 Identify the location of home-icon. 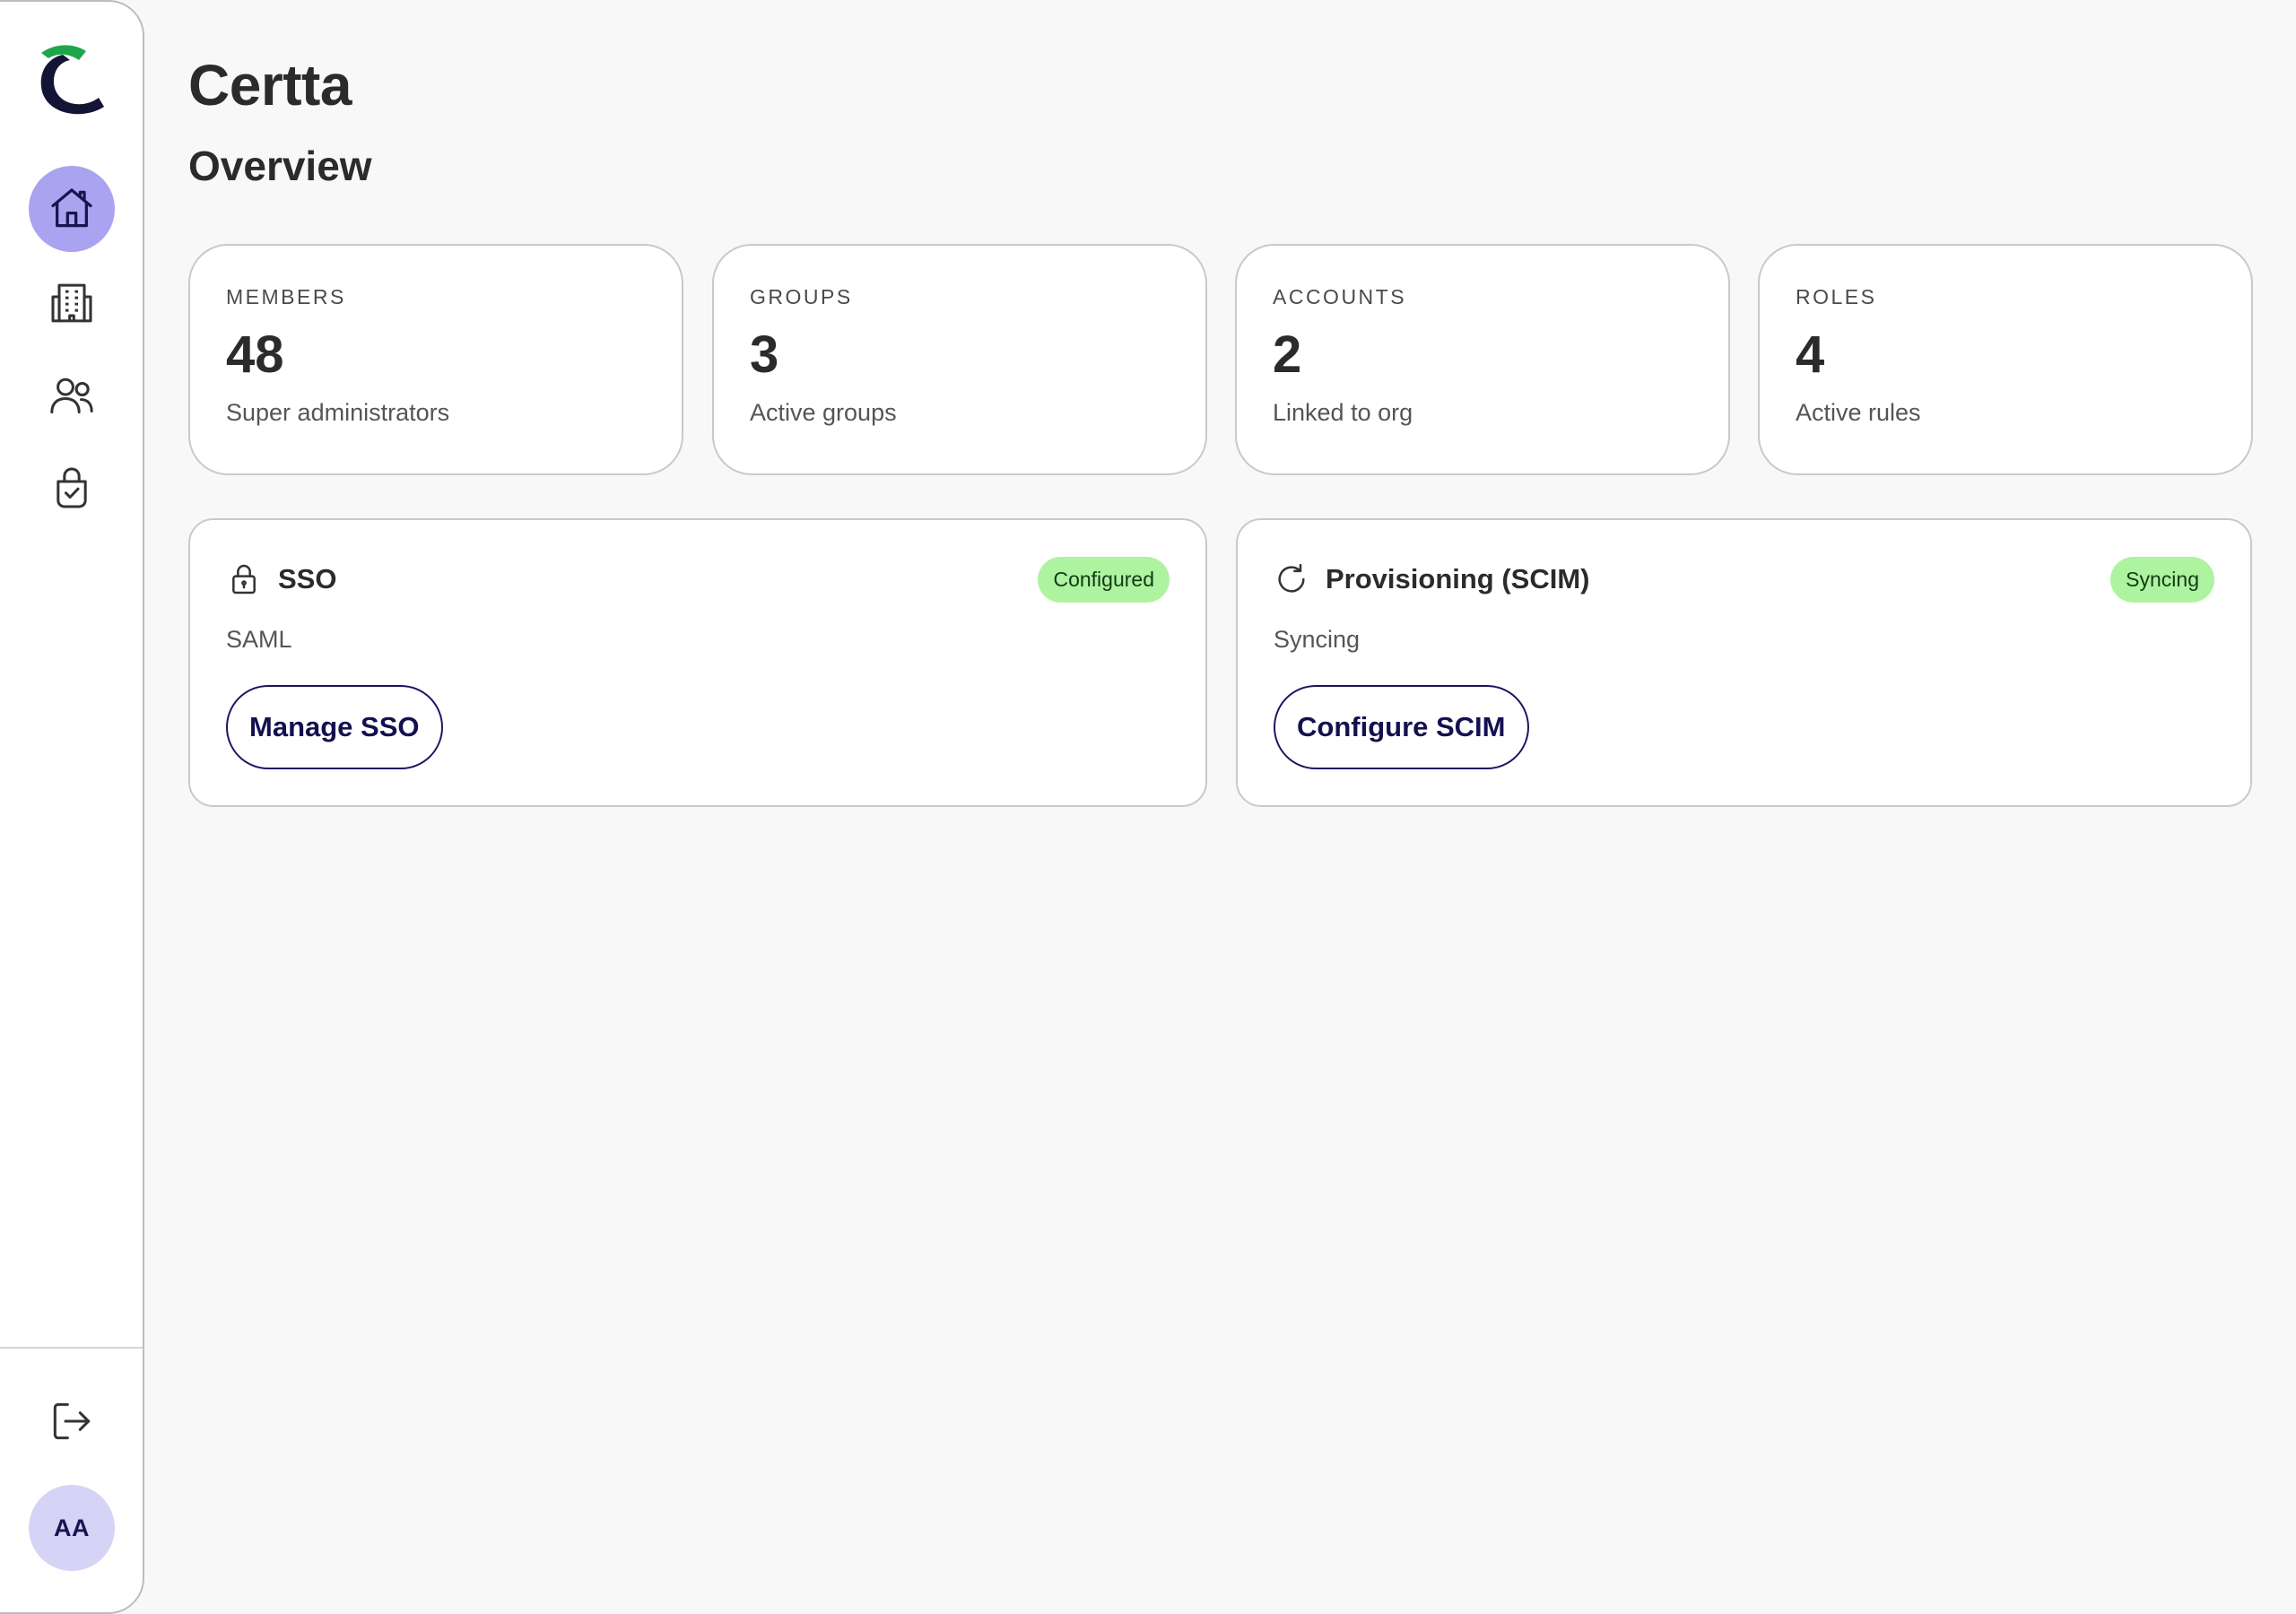
(71, 208).